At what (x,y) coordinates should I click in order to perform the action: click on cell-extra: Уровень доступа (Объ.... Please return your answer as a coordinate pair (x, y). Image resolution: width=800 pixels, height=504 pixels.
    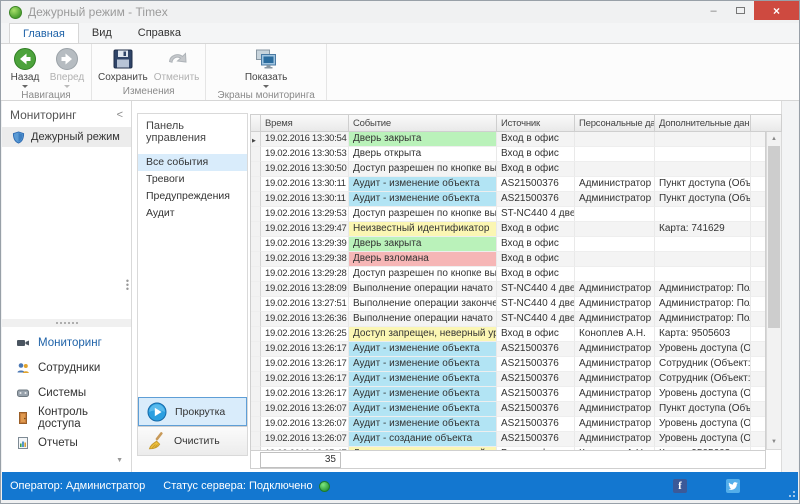
    Looking at the image, I should click on (703, 424).